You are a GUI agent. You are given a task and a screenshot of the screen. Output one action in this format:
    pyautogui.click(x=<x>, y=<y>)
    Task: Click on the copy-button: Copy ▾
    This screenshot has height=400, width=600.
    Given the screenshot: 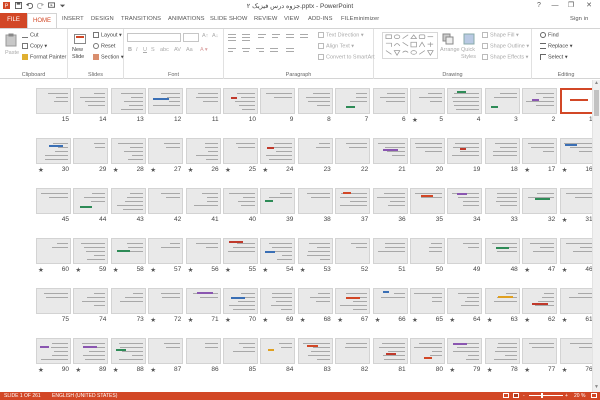 What is the action you would take?
    pyautogui.click(x=34, y=46)
    